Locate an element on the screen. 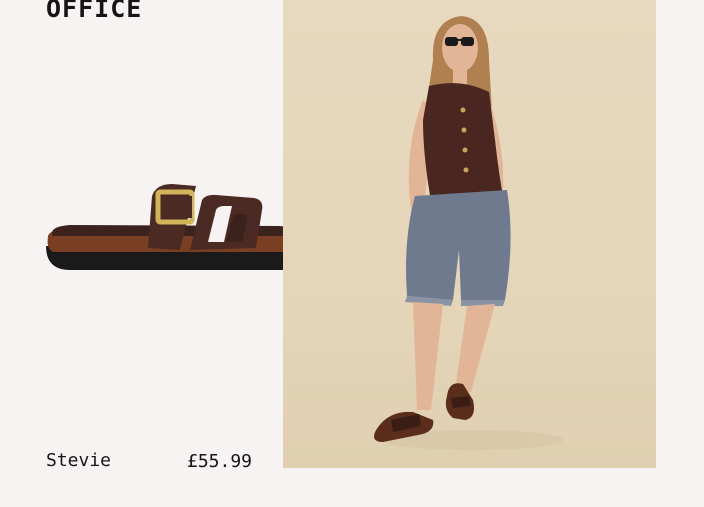 This screenshot has height=507, width=704. sandal-illustration is located at coordinates (176, 227).